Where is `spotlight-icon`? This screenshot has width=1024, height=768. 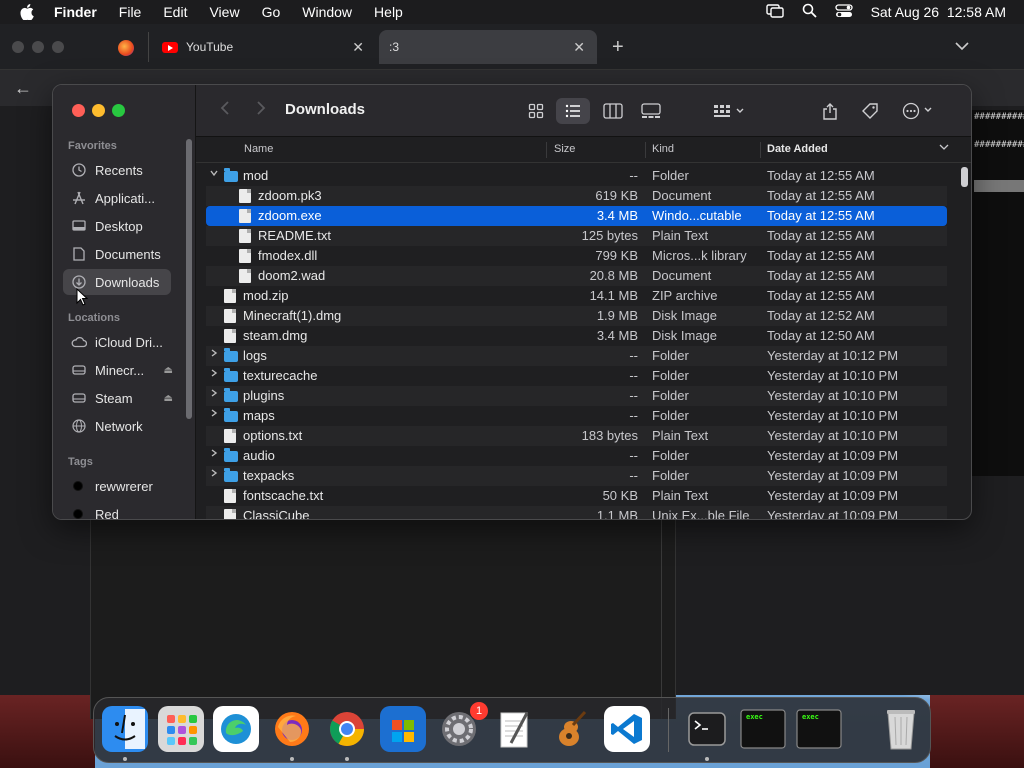 spotlight-icon is located at coordinates (809, 12).